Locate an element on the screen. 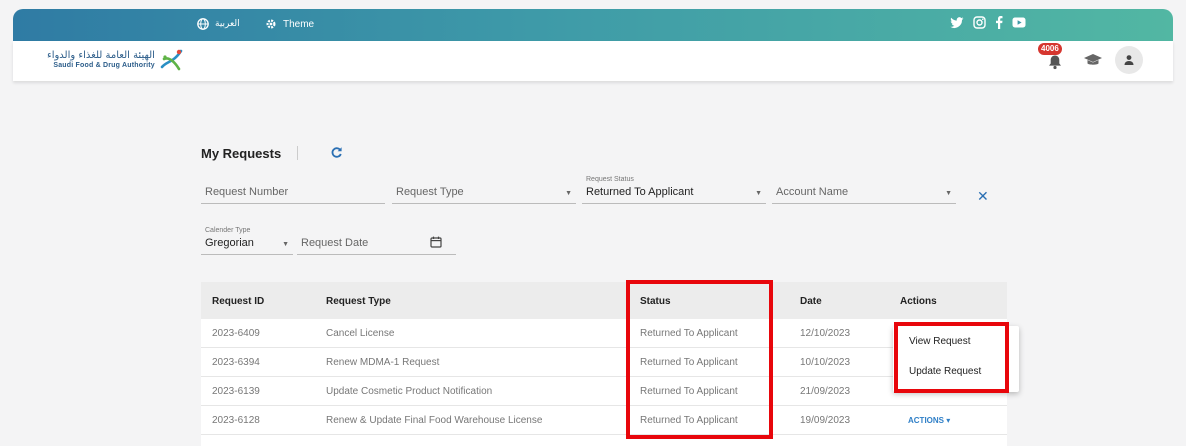 Image resolution: width=1186 pixels, height=446 pixels. logo-arabic-text: الهيئة العامة للغذاء والدواء is located at coordinates (101, 56).